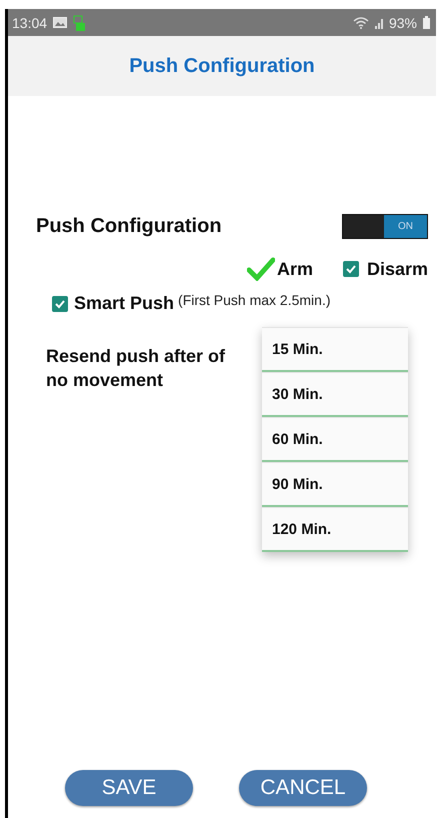 Image resolution: width=439 pixels, height=818 pixels. Describe the element at coordinates (303, 788) in the screenshot. I see `action-button: CANCEL` at that location.